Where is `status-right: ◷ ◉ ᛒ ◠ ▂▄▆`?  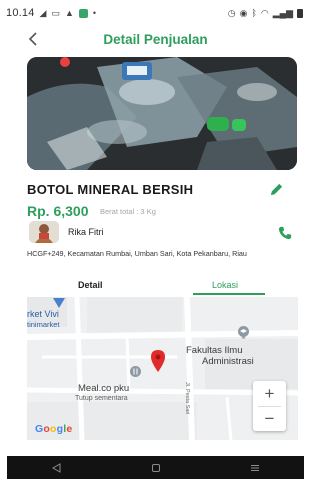
status-right: ◷ ◉ ᛒ ◠ ▂▄▆ is located at coordinates (265, 13).